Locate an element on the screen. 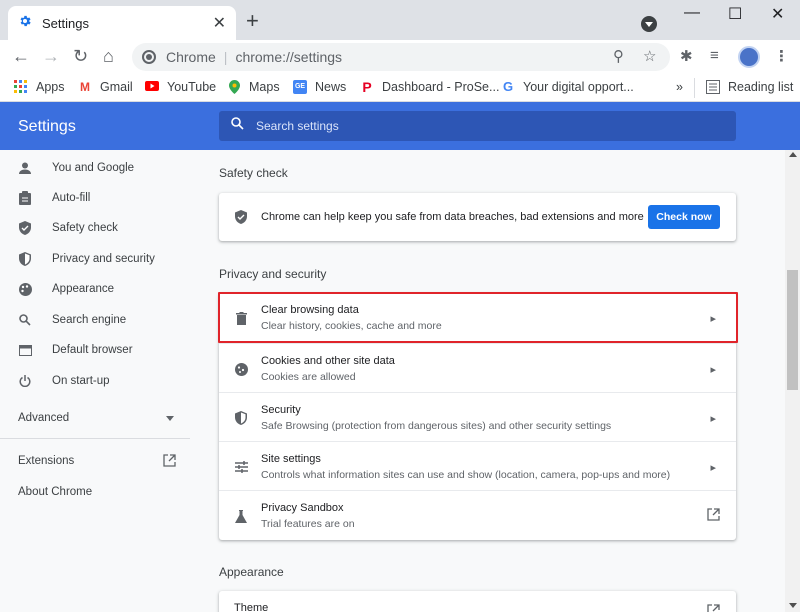 The width and height of the screenshot is (800, 612). sidebar-item-label: Privacy and security is located at coordinates (103, 259).